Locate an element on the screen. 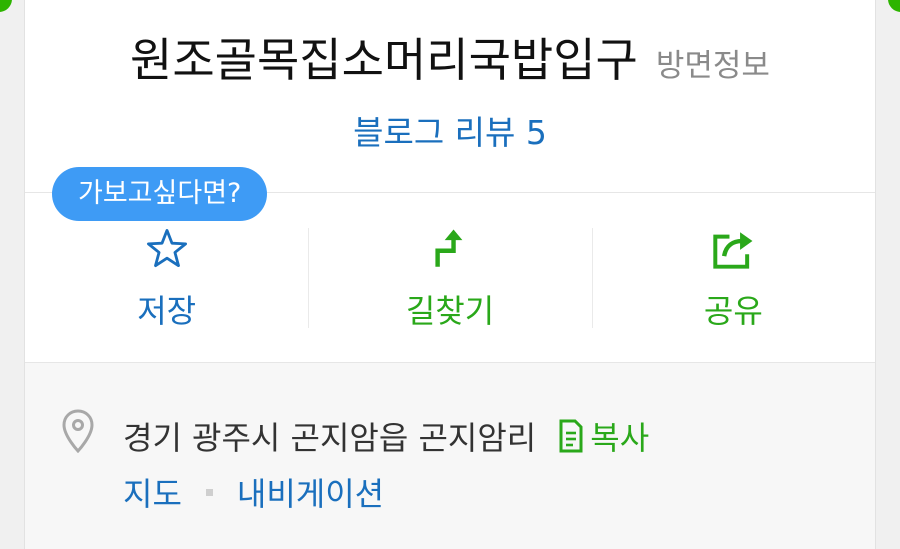 This screenshot has width=900, height=549. copy-document-icon is located at coordinates (571, 436).